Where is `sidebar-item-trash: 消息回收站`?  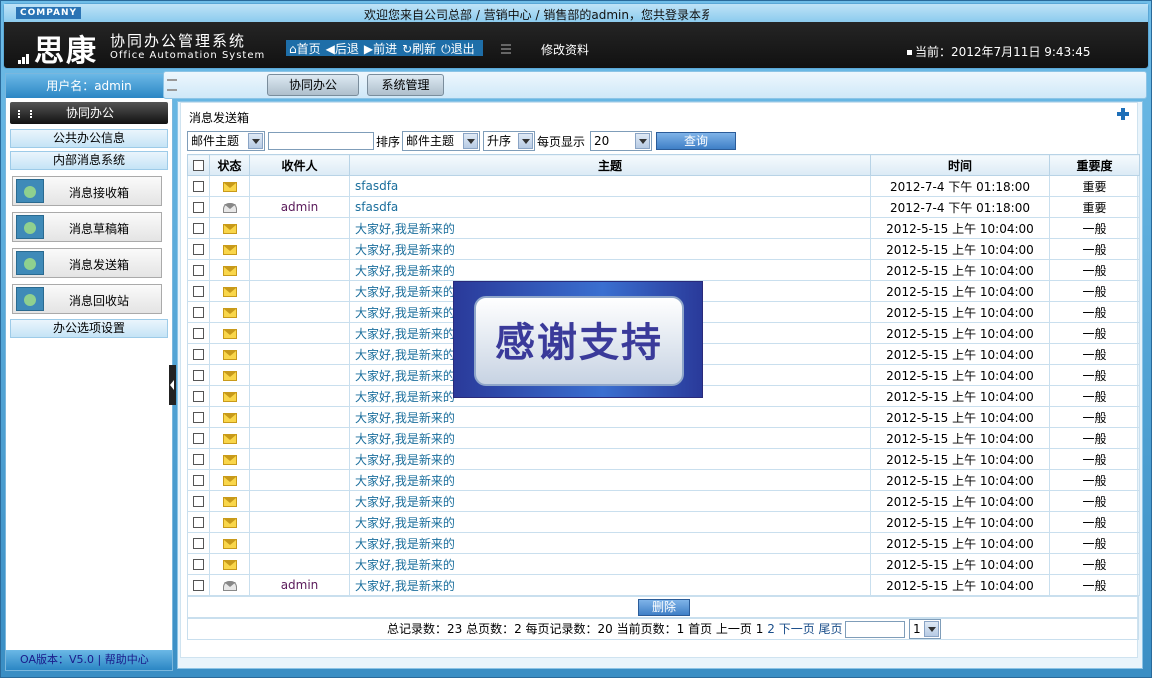 sidebar-item-trash: 消息回收站 is located at coordinates (87, 299).